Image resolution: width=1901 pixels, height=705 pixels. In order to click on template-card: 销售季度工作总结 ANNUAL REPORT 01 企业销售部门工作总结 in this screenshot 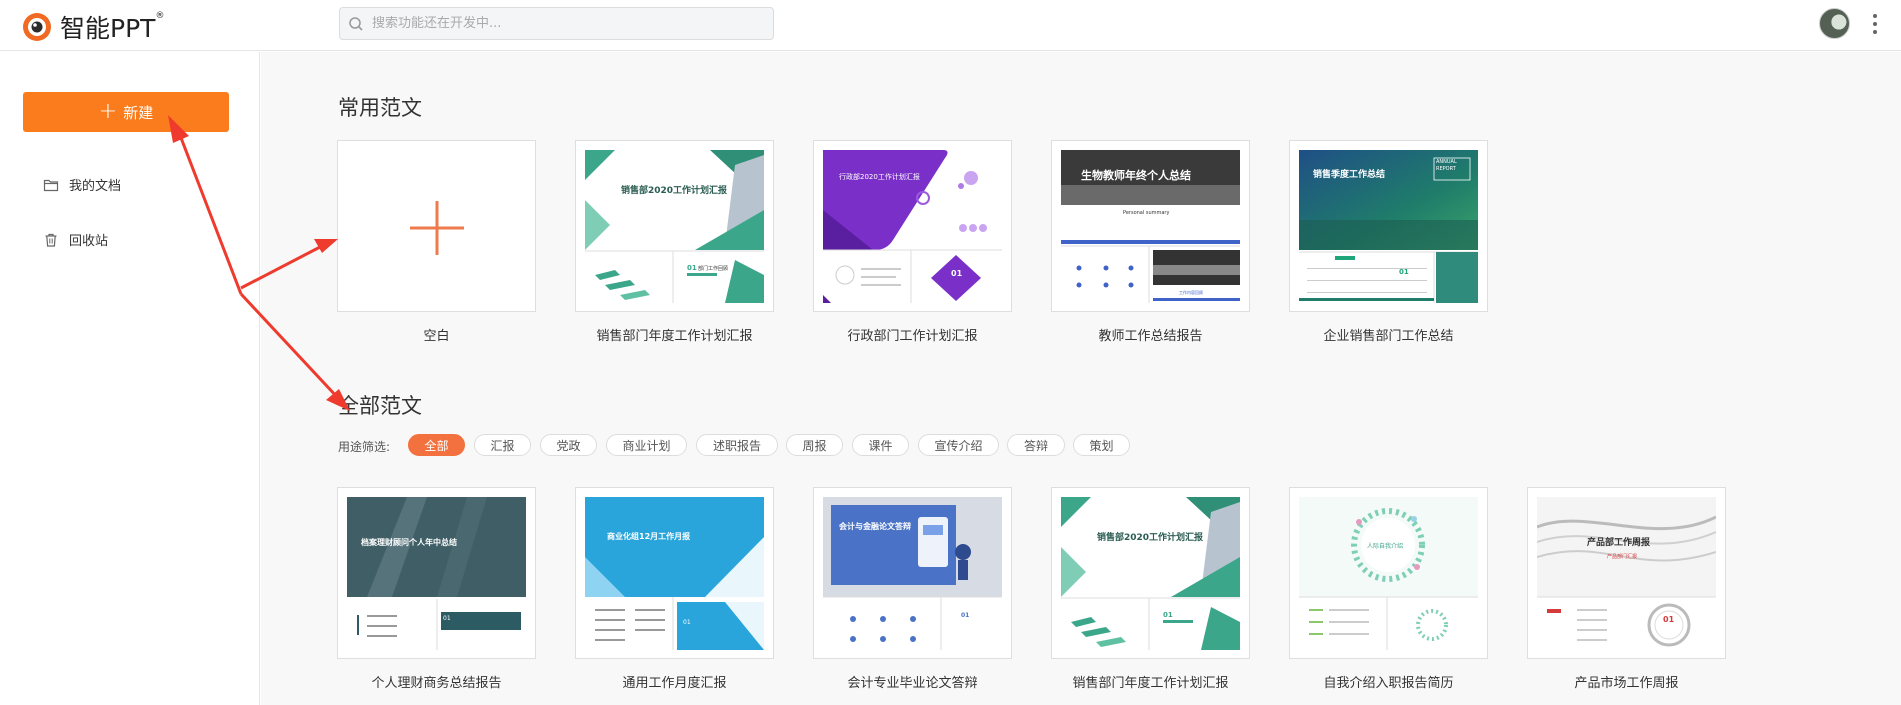, I will do `click(1388, 242)`.